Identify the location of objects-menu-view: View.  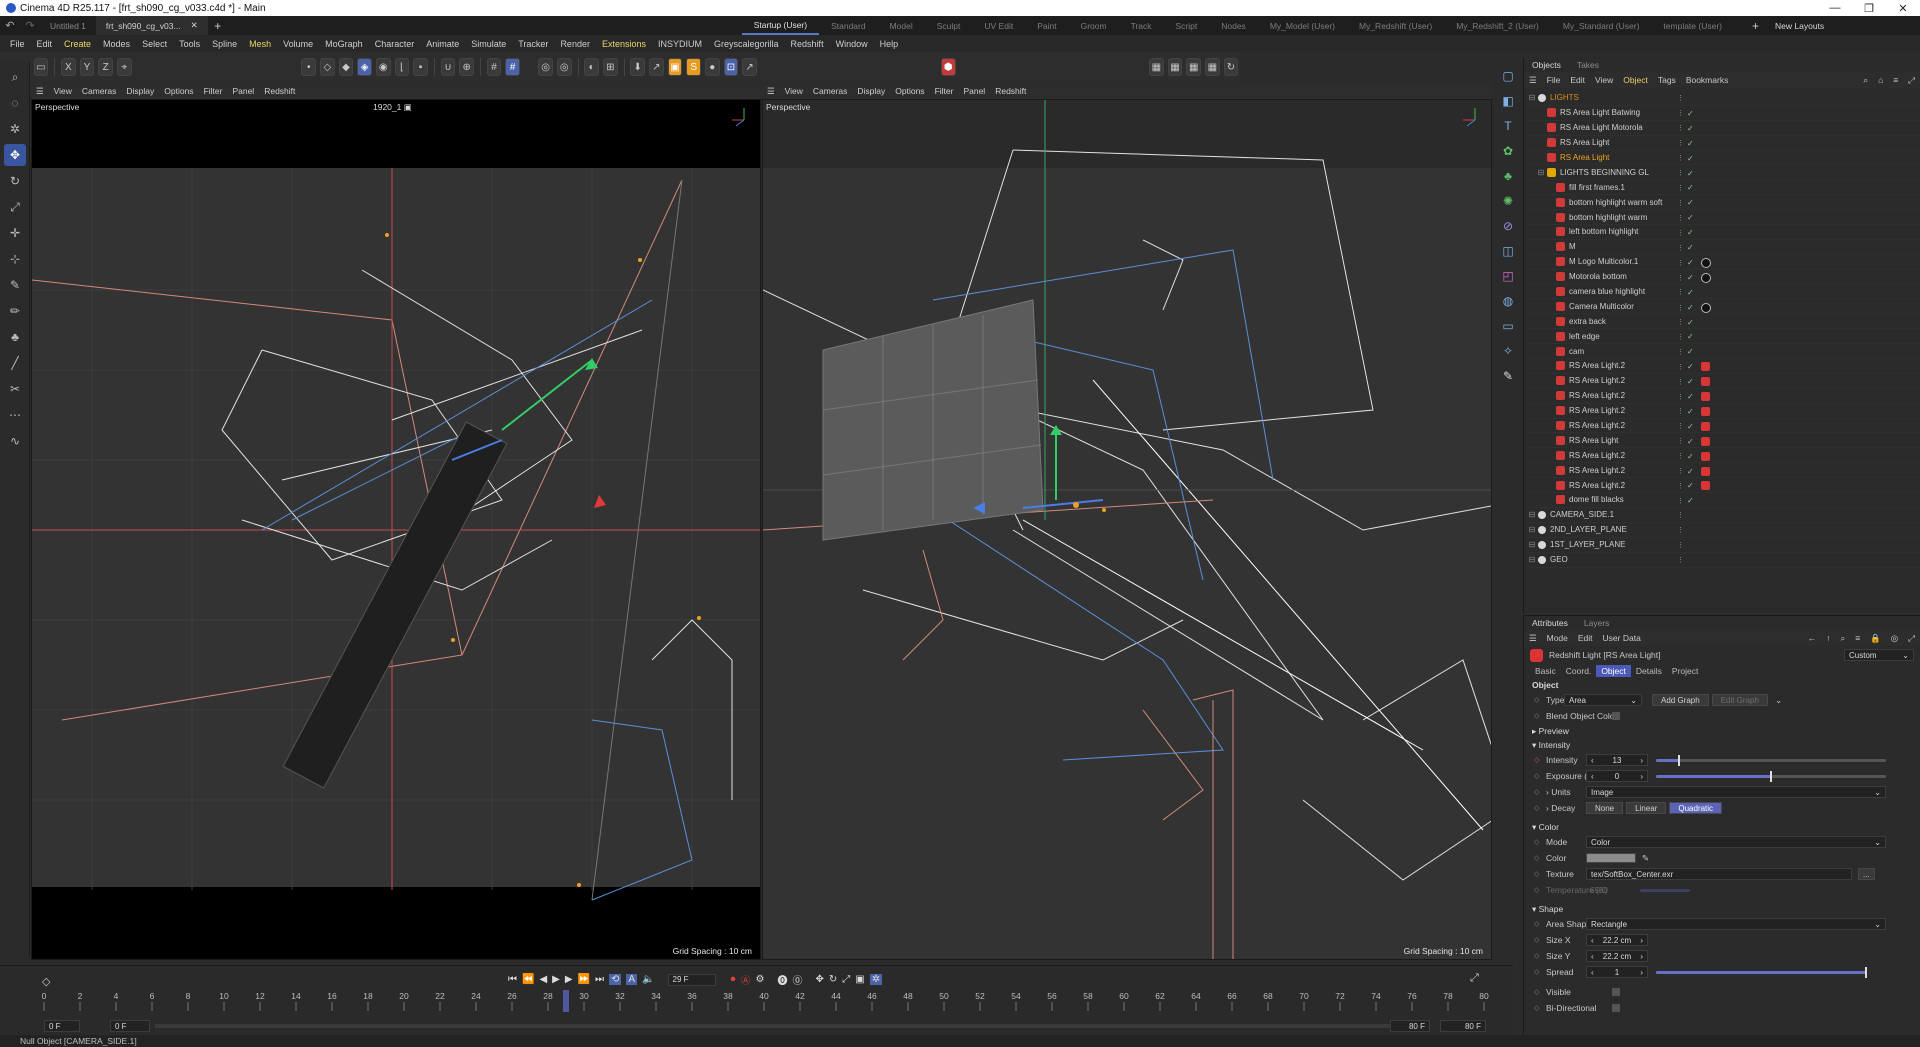
(1604, 80).